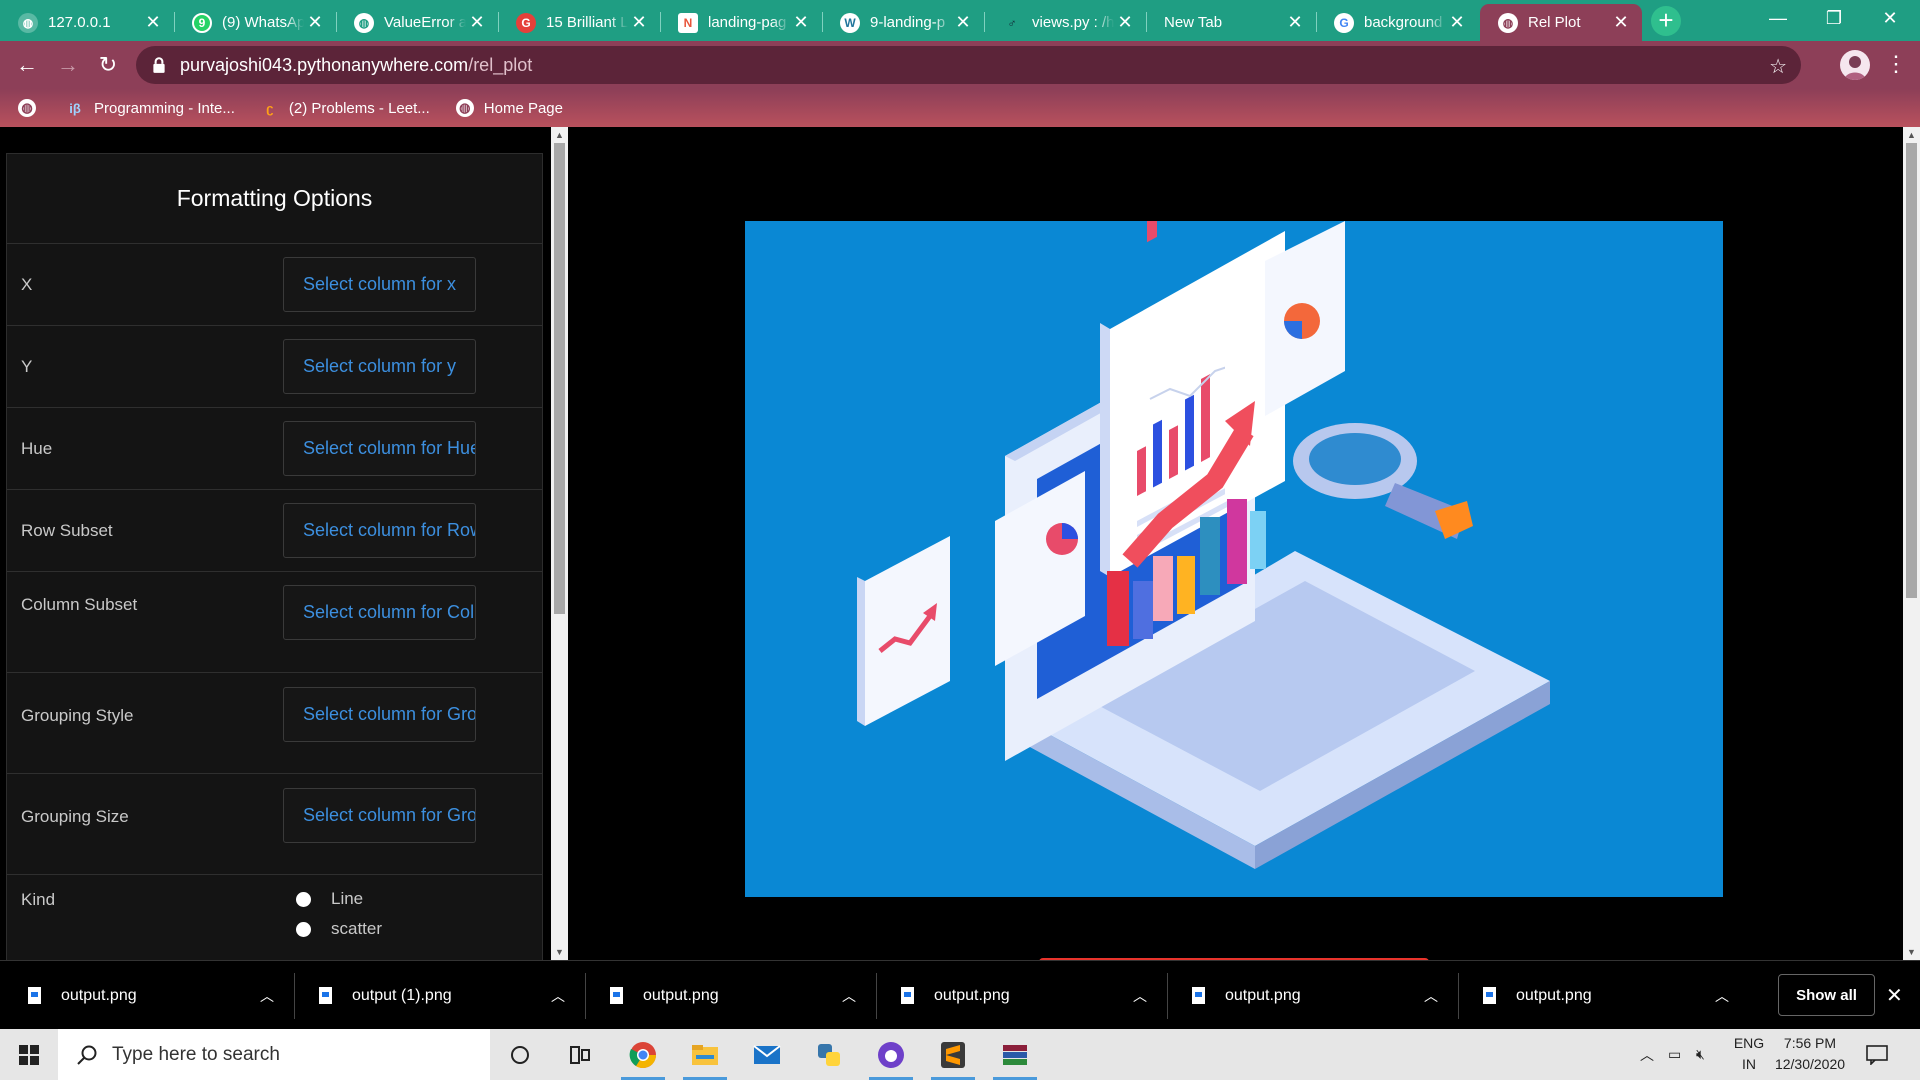 The width and height of the screenshot is (1920, 1080). I want to click on python-idle-icon, so click(829, 1054).